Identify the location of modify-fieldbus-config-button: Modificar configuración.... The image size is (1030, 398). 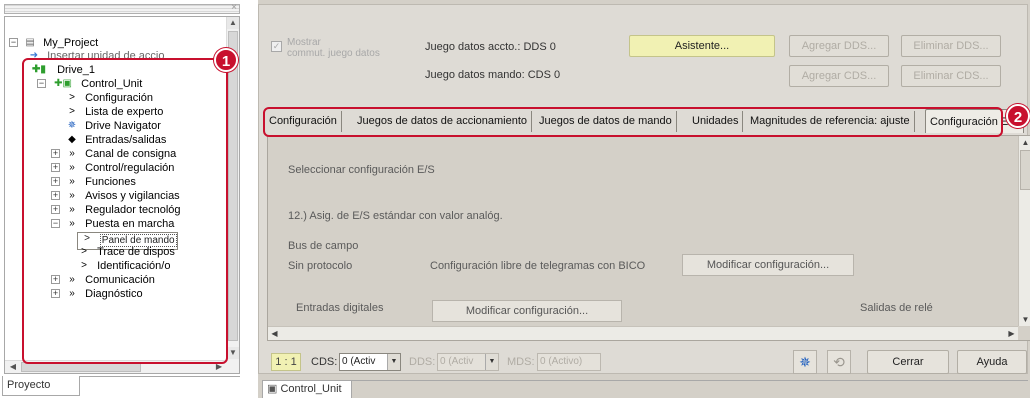
(768, 265).